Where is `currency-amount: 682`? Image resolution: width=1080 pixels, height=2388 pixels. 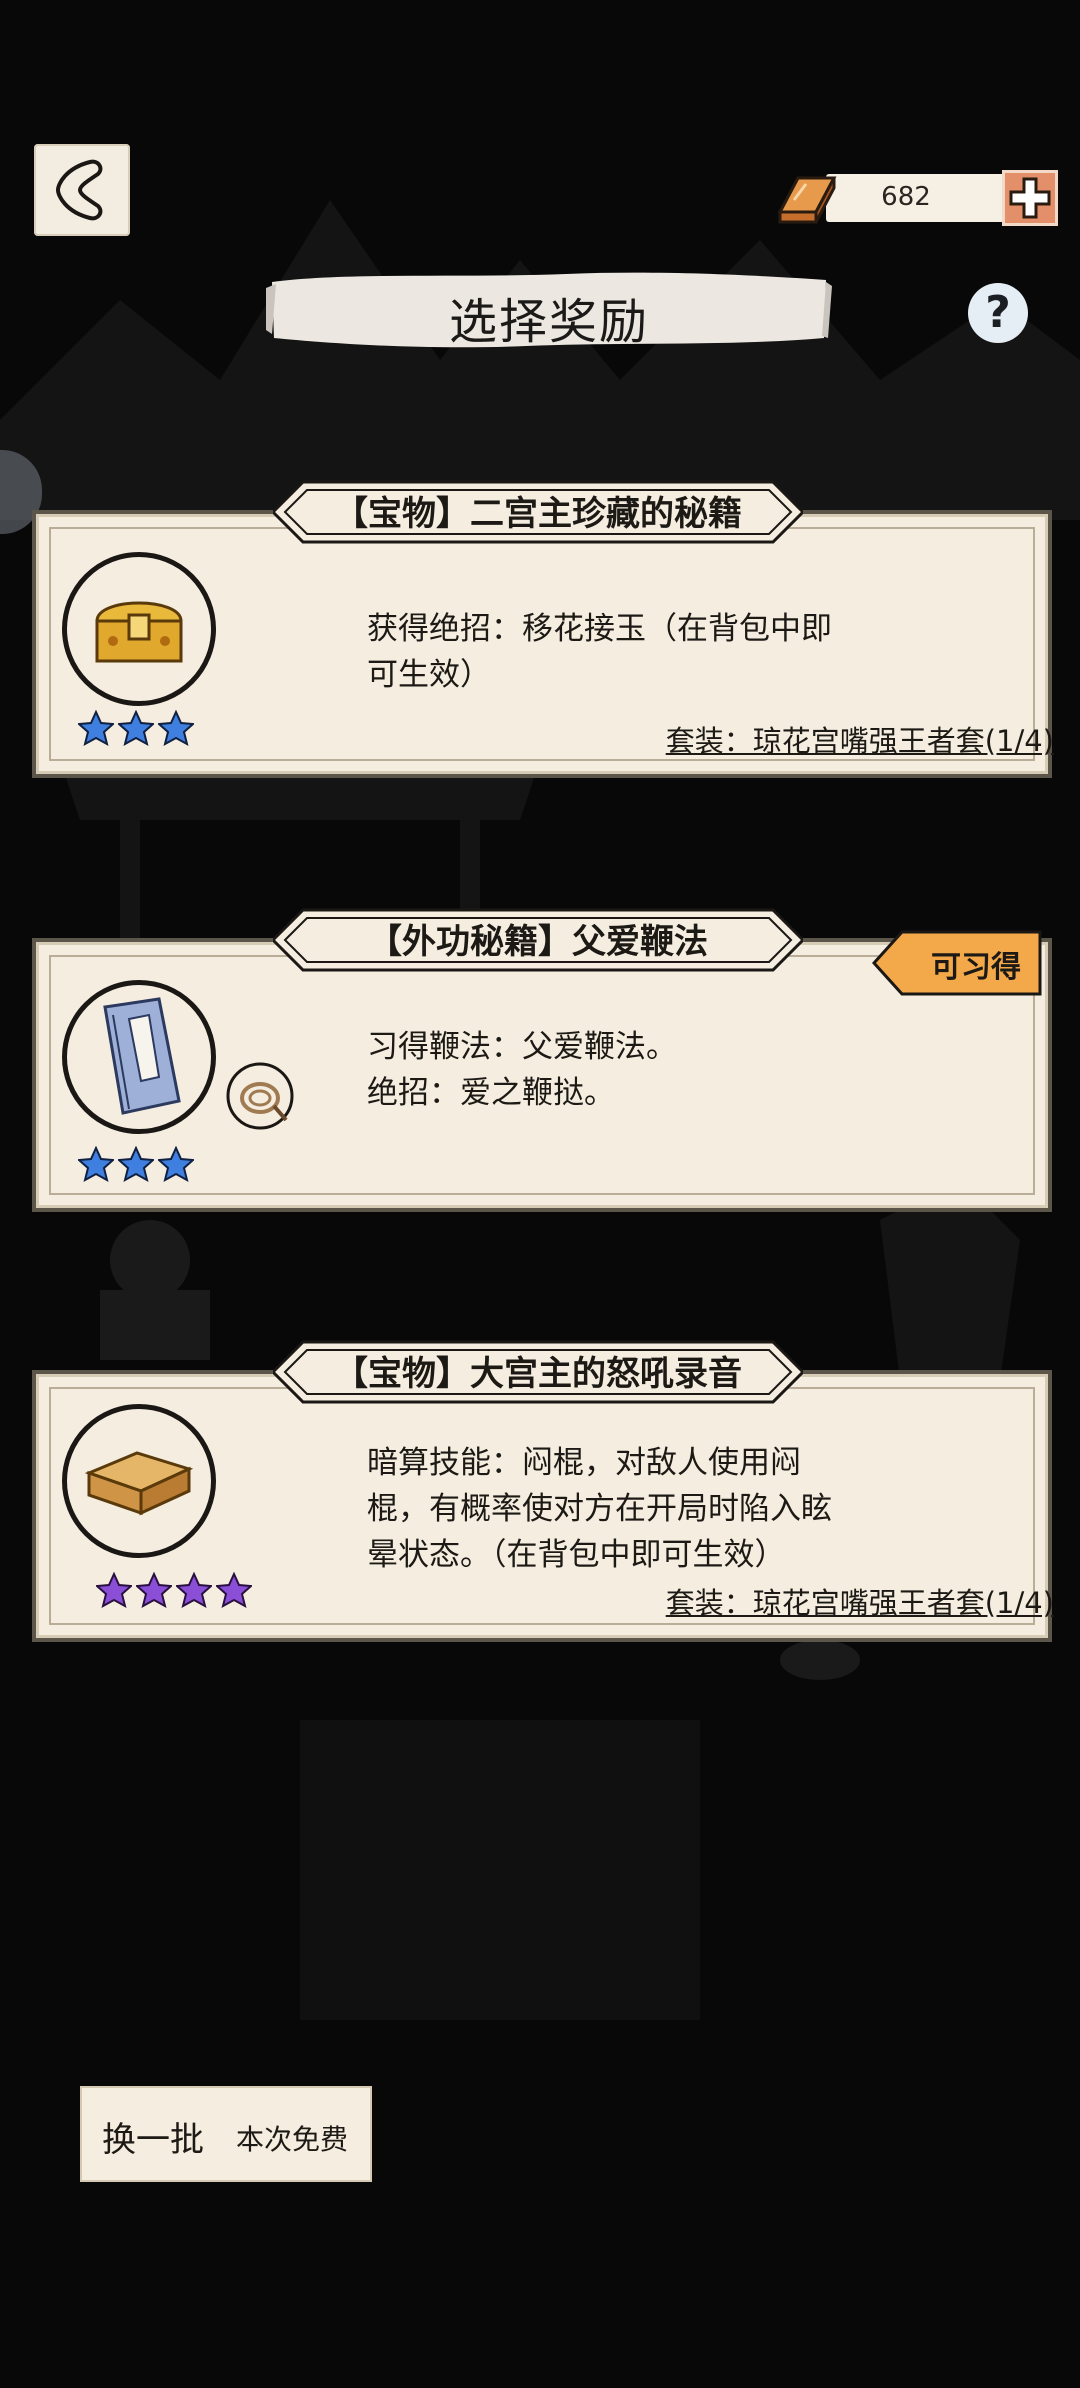 currency-amount: 682 is located at coordinates (906, 197).